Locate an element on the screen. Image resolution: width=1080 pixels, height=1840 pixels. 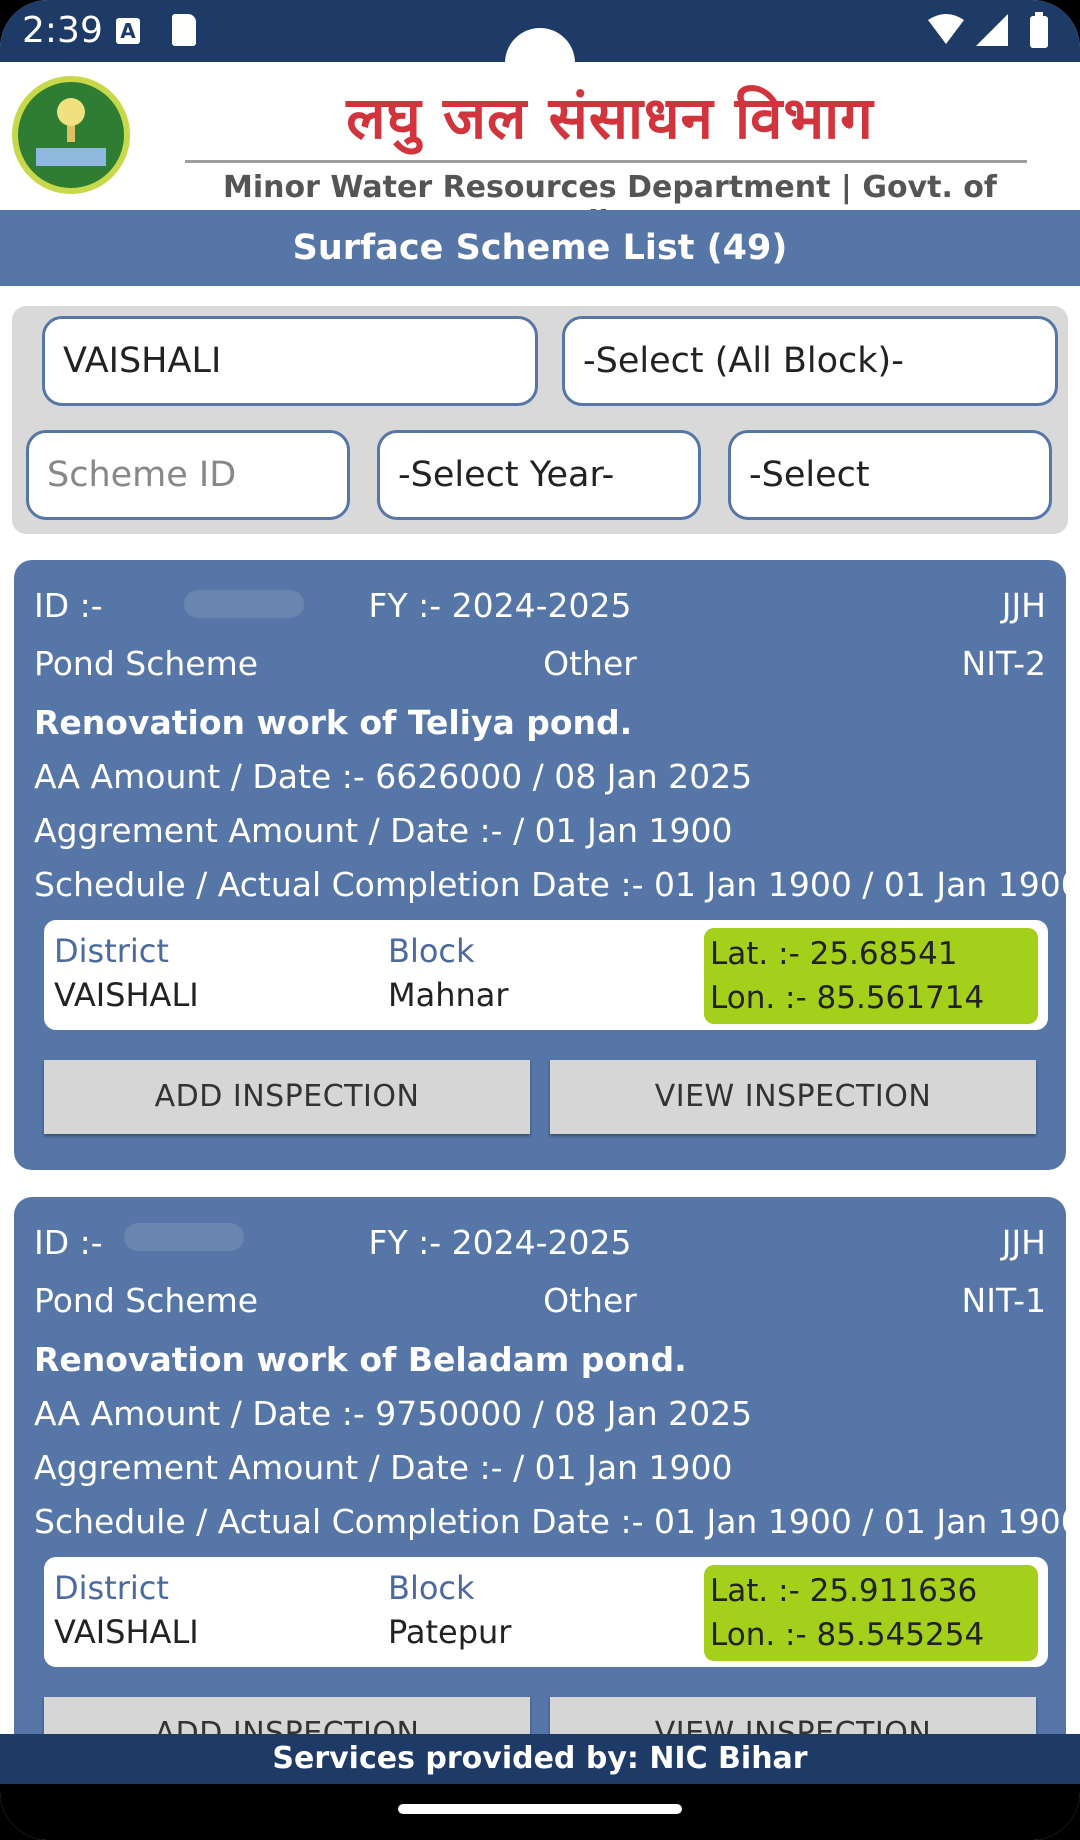
status-right-icons is located at coordinates (988, 30).